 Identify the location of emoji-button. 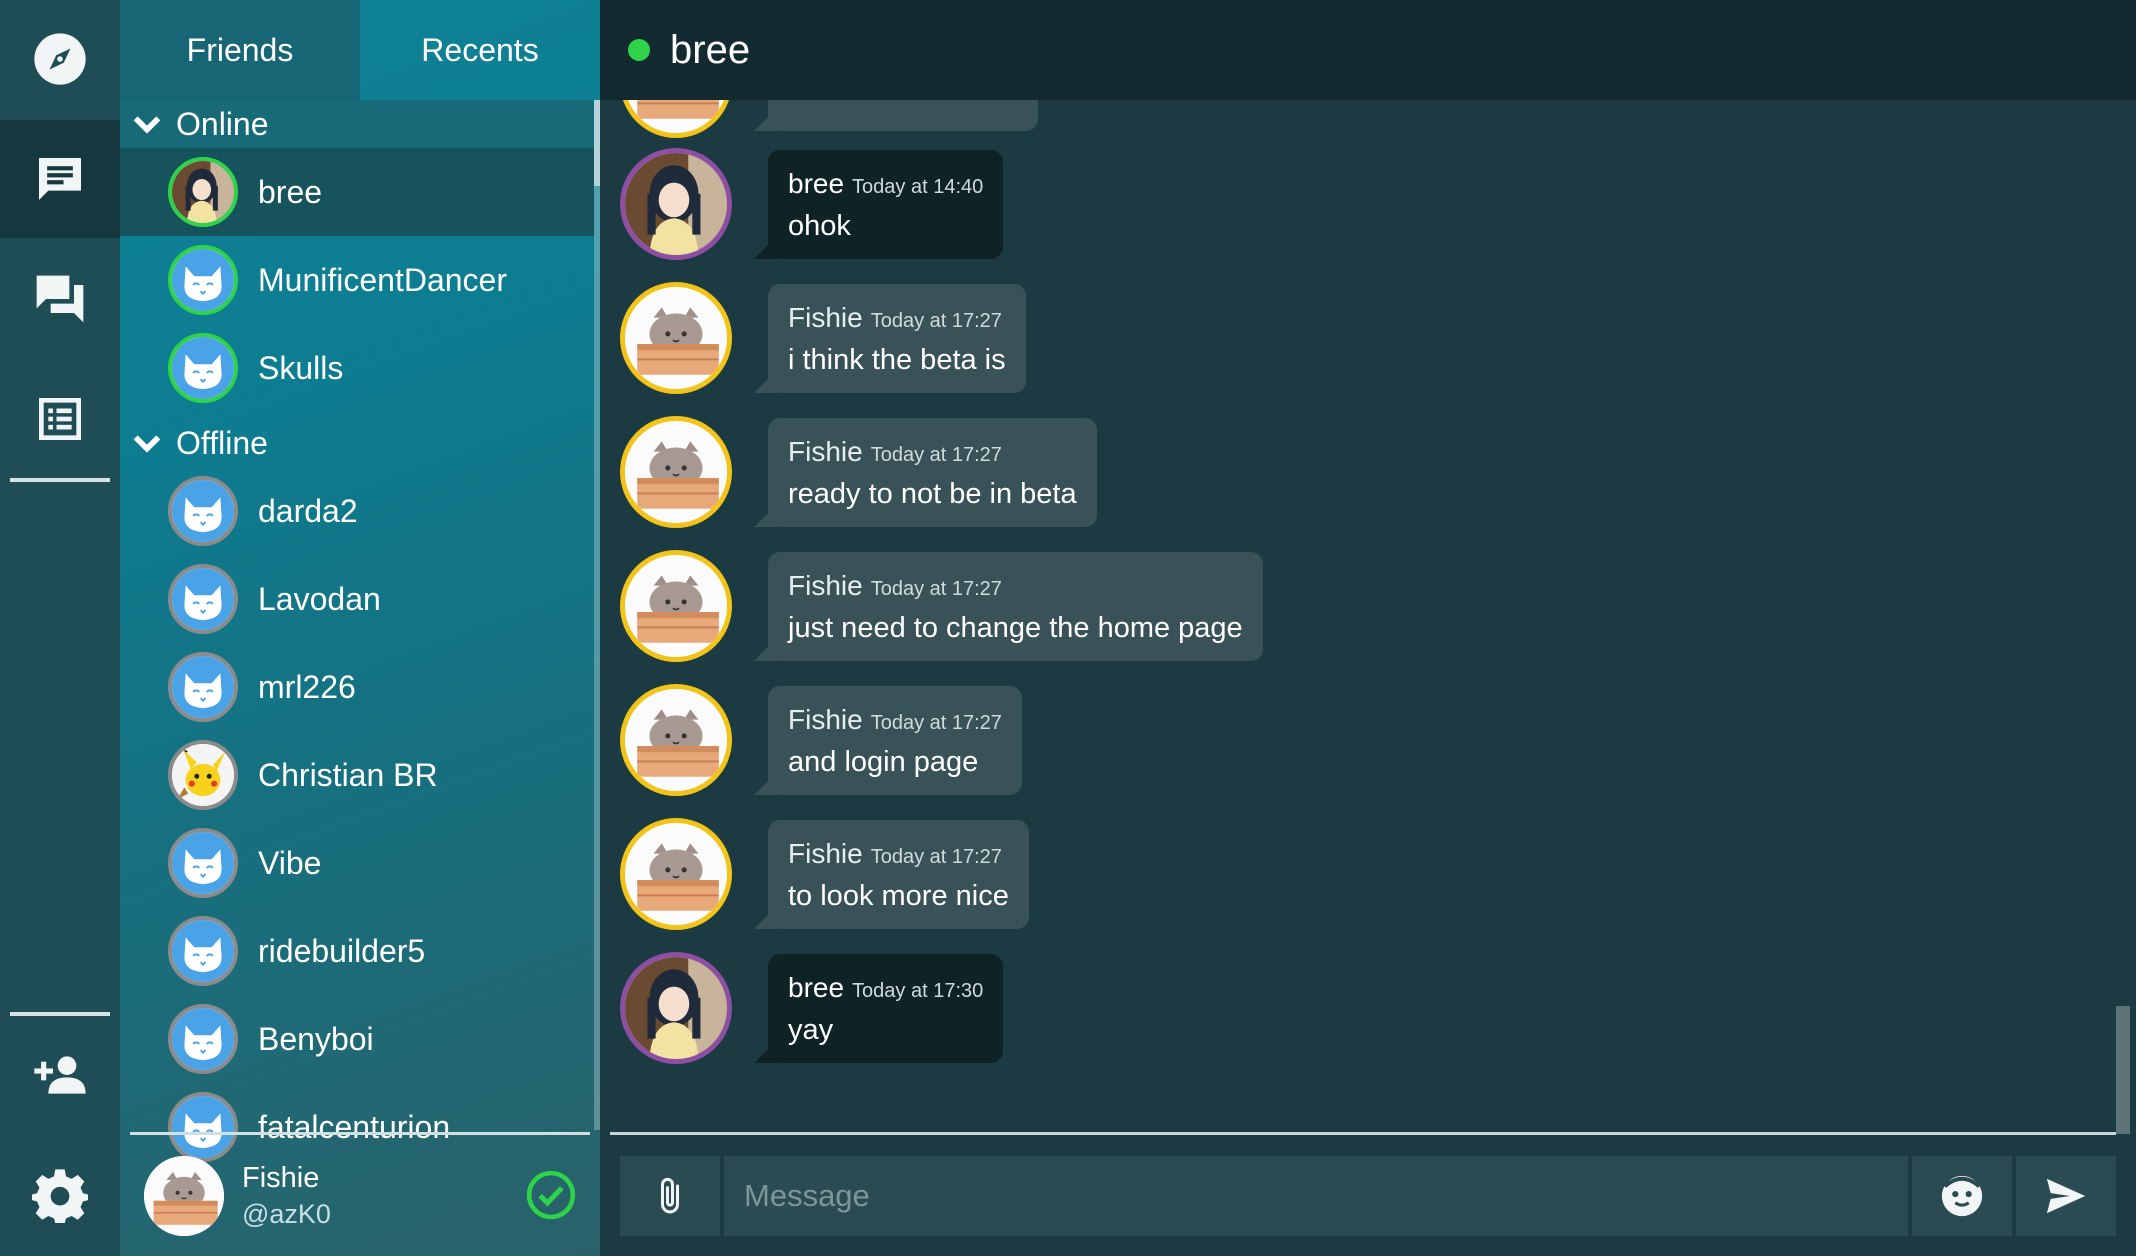
(1962, 1196).